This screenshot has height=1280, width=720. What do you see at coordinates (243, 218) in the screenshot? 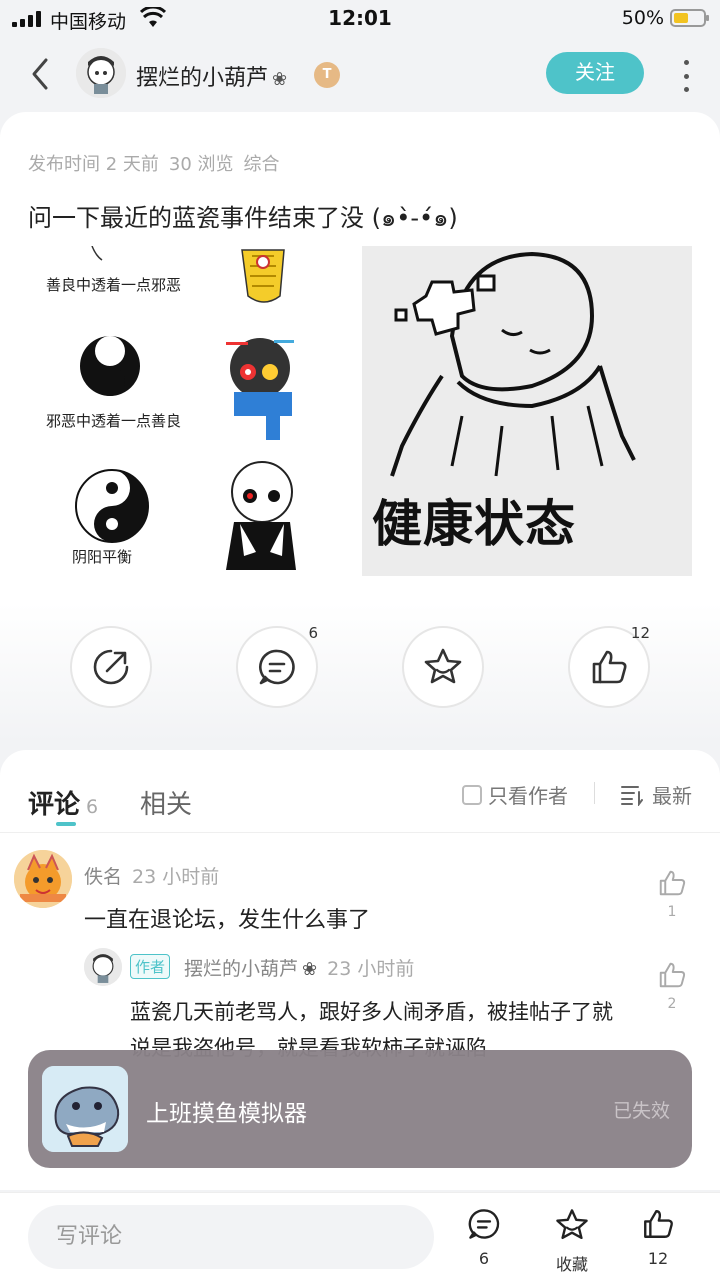
I see `post-title: 问一下最近的蓝瓷事件结束了没 (๑•̀-•́๑)` at bounding box center [243, 218].